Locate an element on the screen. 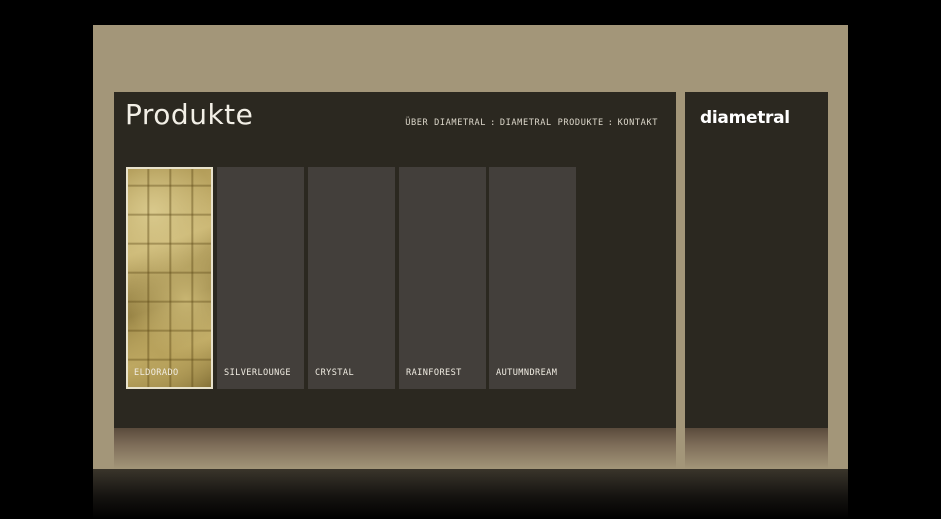 This screenshot has width=941, height=519. main-panel-reflection is located at coordinates (395, 448).